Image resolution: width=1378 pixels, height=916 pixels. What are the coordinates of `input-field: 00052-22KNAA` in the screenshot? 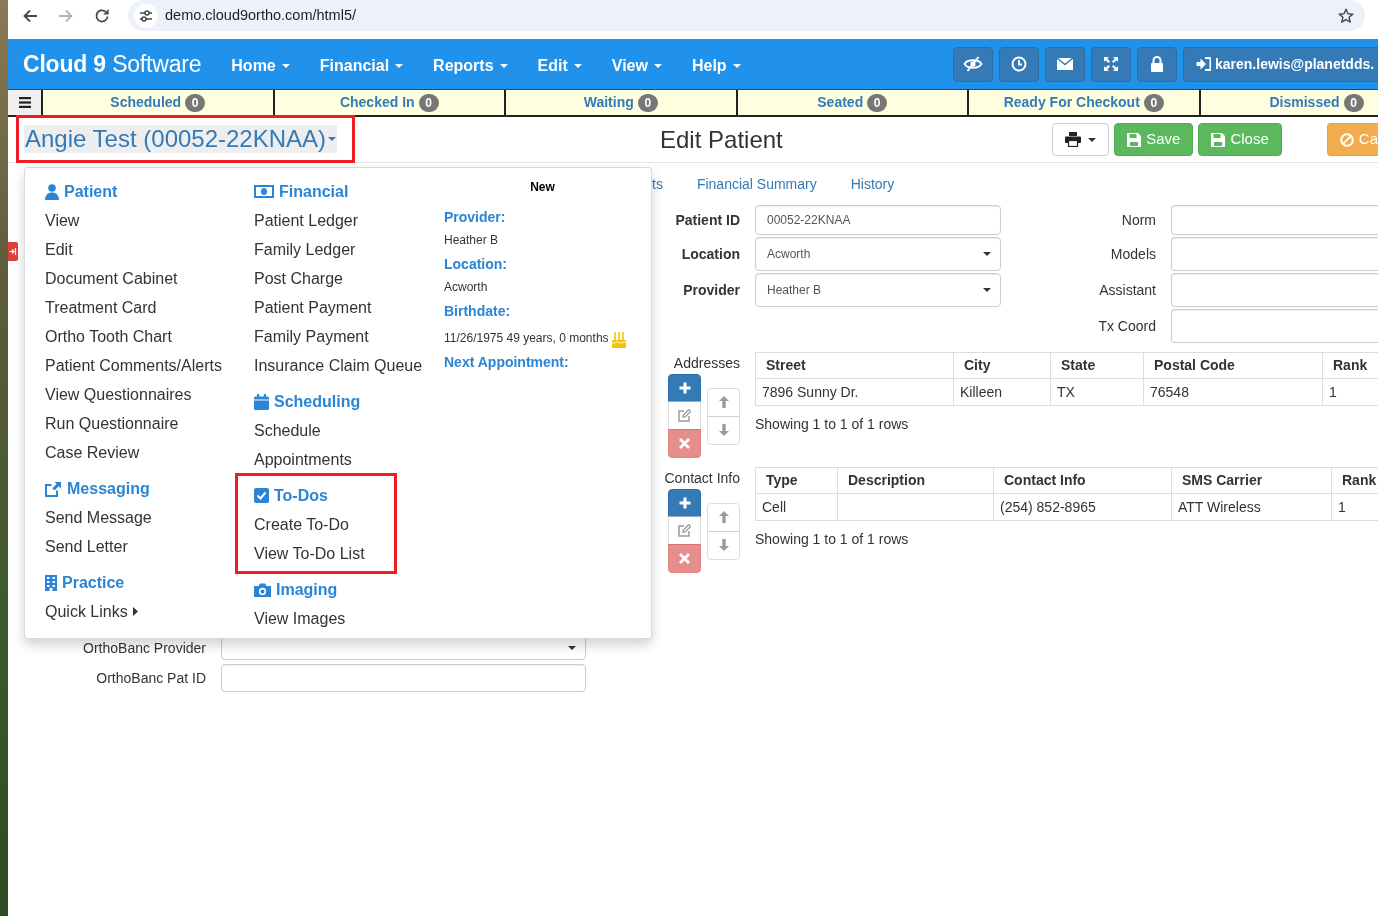 It's located at (878, 220).